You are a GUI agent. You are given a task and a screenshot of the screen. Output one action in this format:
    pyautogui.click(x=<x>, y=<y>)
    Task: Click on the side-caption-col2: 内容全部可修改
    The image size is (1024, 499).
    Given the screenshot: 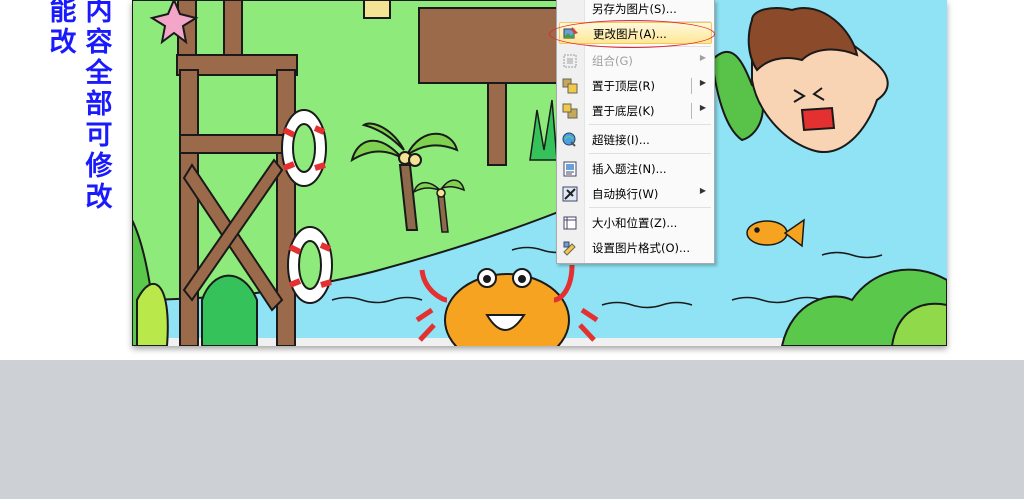 What is the action you would take?
    pyautogui.click(x=99, y=106)
    